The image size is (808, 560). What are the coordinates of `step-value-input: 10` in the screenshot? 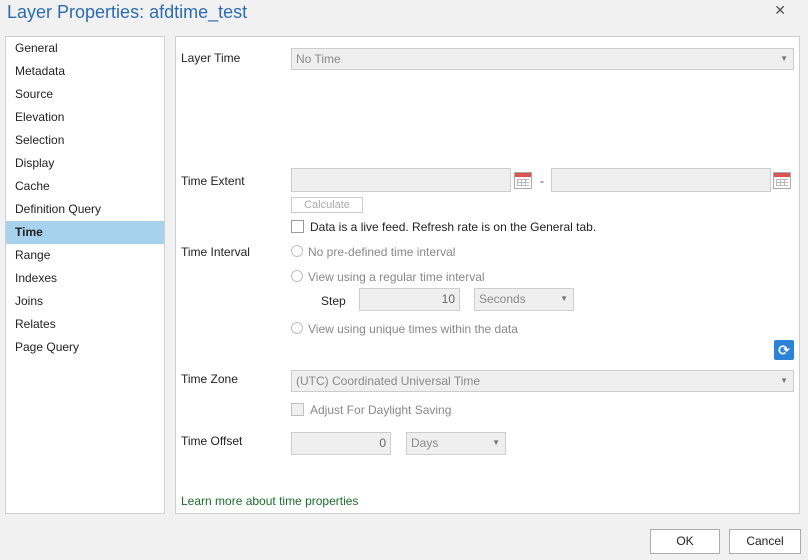 It's located at (409, 299).